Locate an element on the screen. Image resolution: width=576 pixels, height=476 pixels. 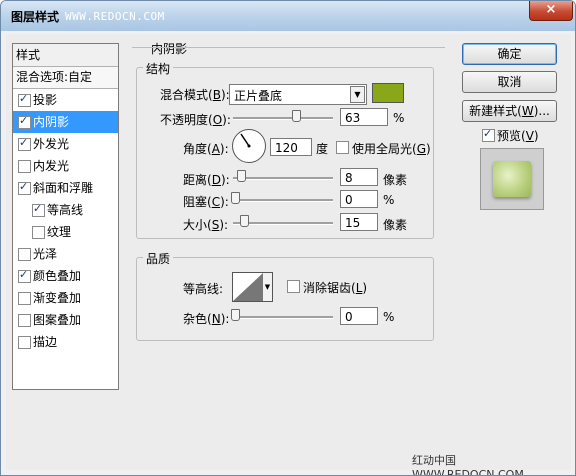
choke-slider-track is located at coordinates (283, 200).